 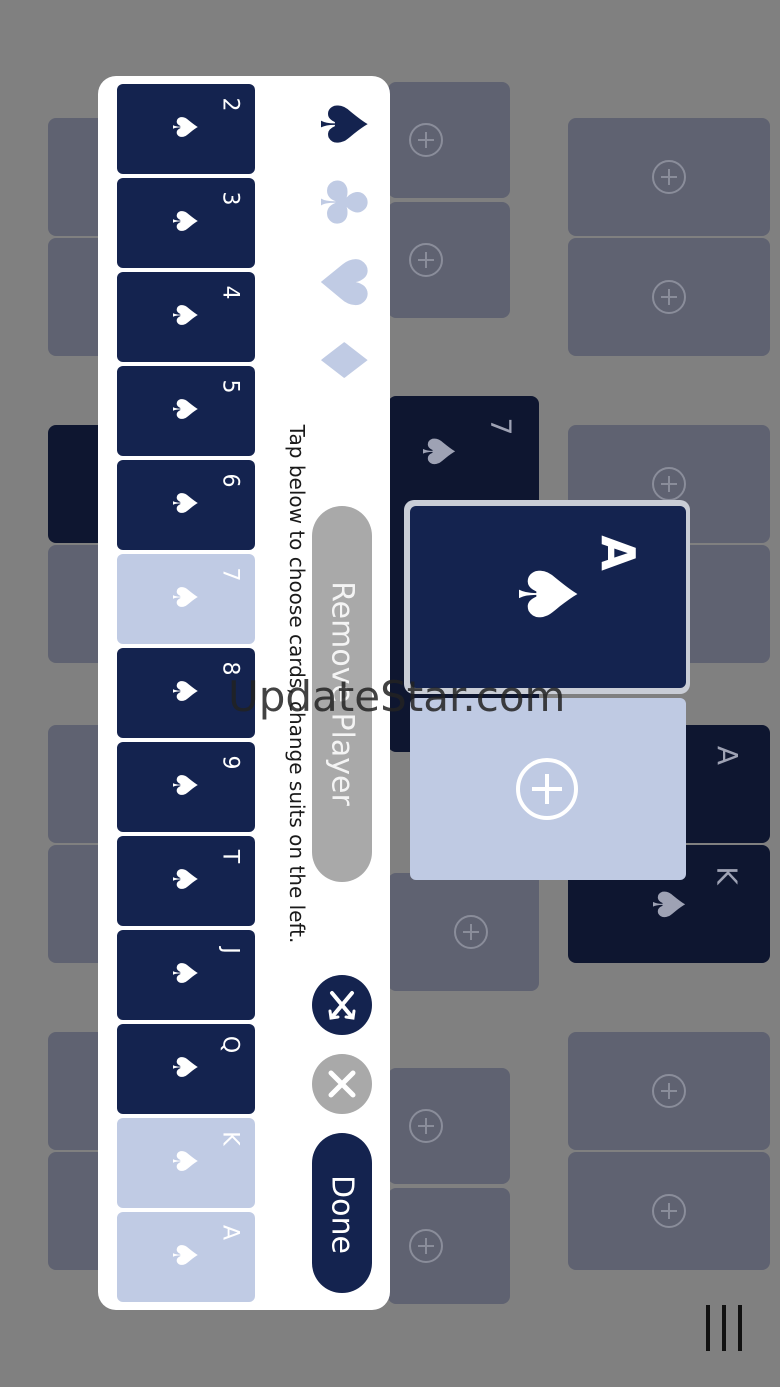 What do you see at coordinates (230, 386) in the screenshot?
I see `card-rank: 5` at bounding box center [230, 386].